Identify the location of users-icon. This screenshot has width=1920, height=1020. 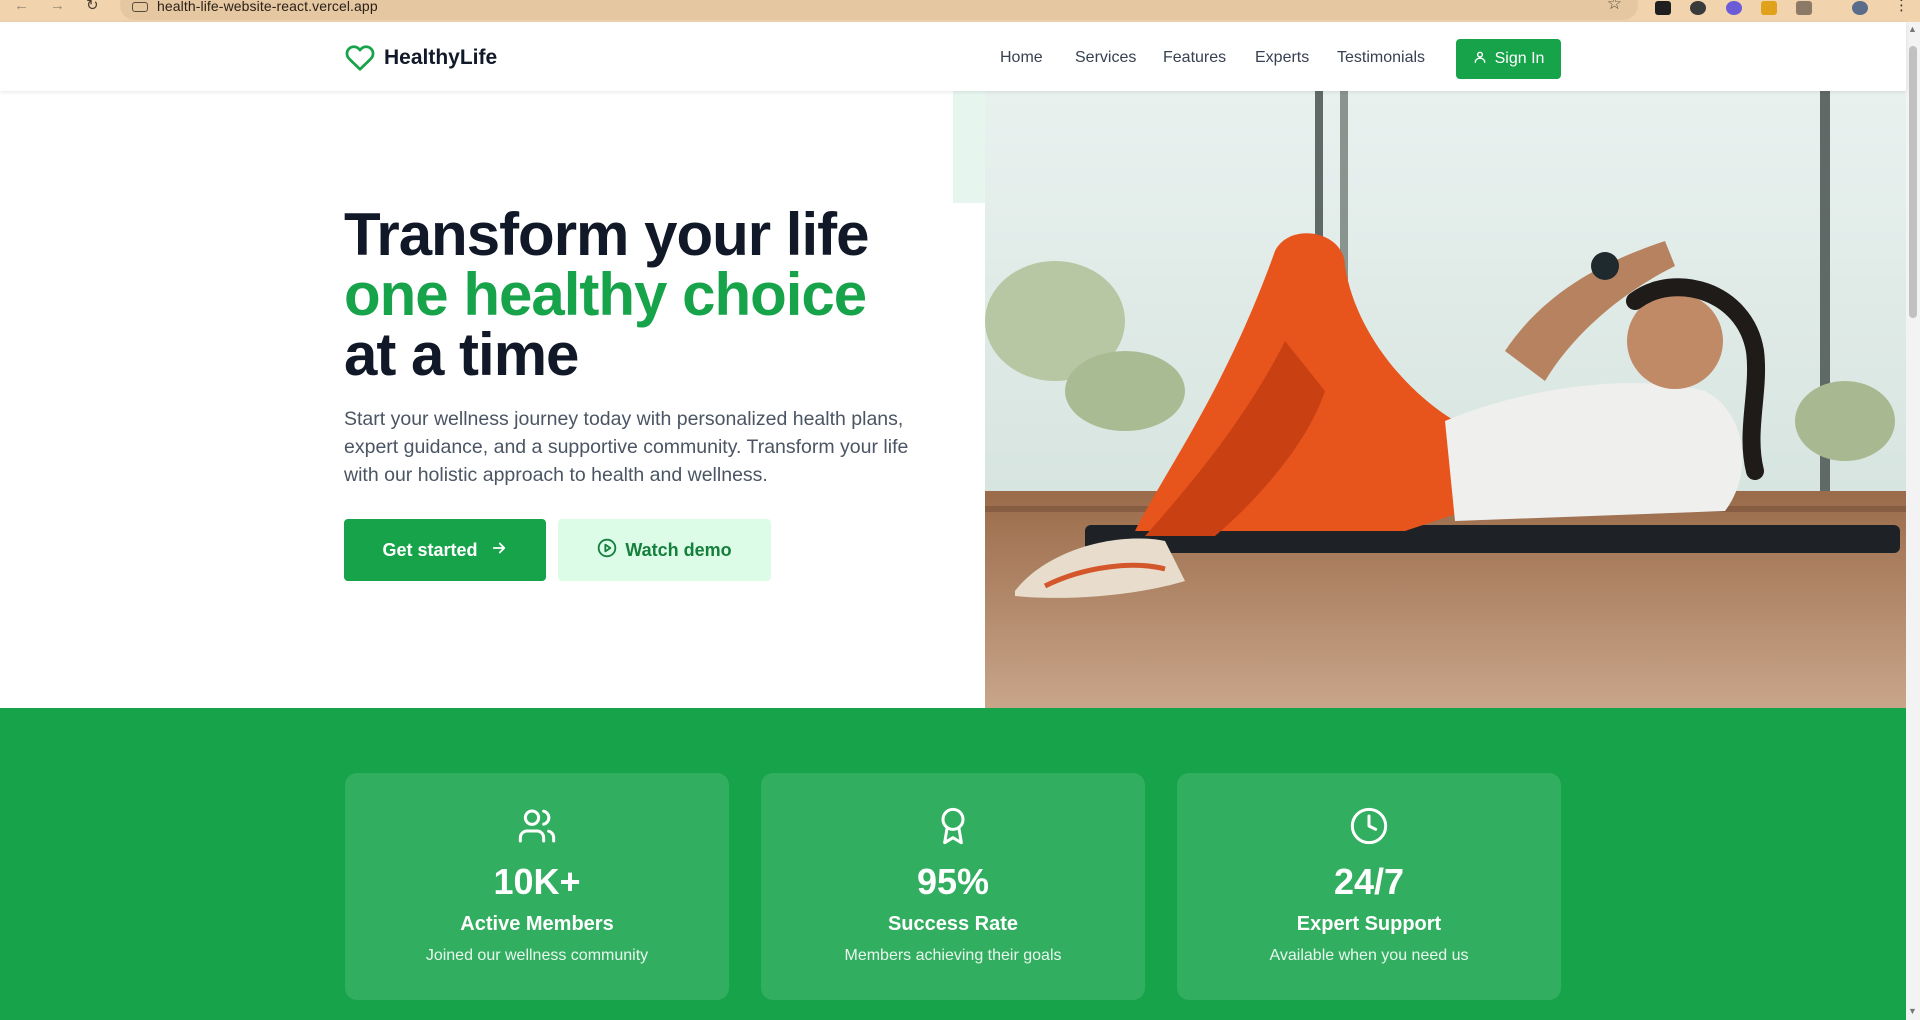
(537, 826).